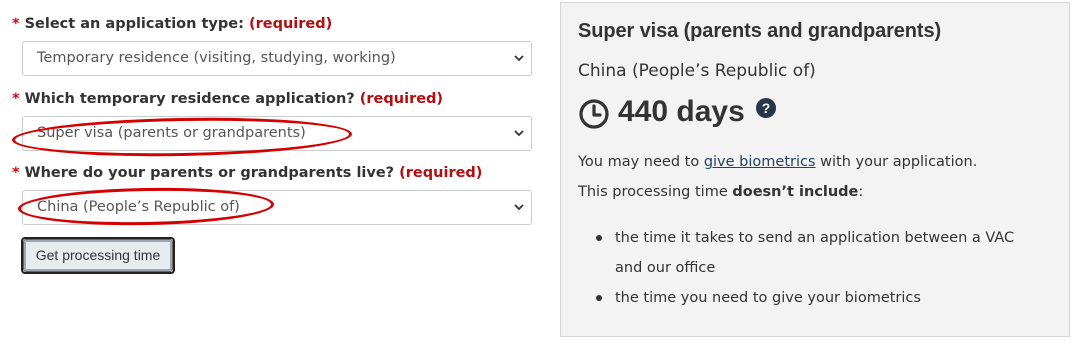  Describe the element at coordinates (138, 207) in the screenshot. I see `parents-location-value: China (People’s Republic of)` at that location.